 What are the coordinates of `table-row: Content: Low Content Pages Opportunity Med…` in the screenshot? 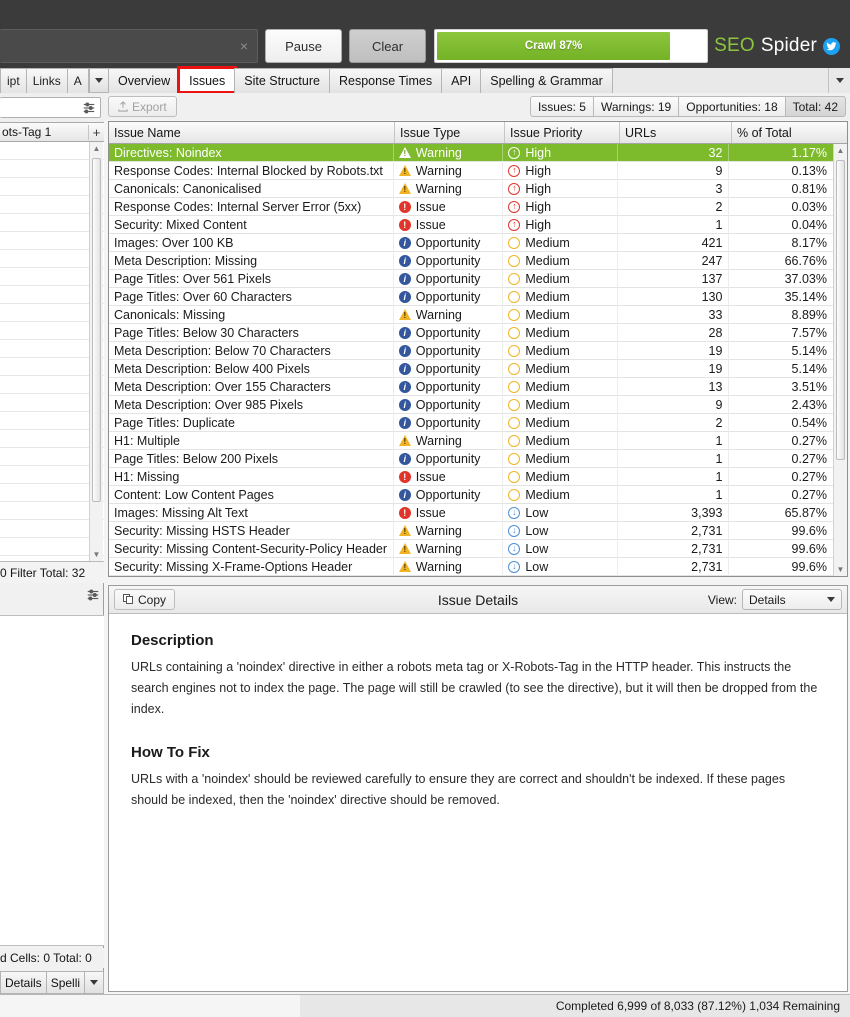 It's located at (471, 494).